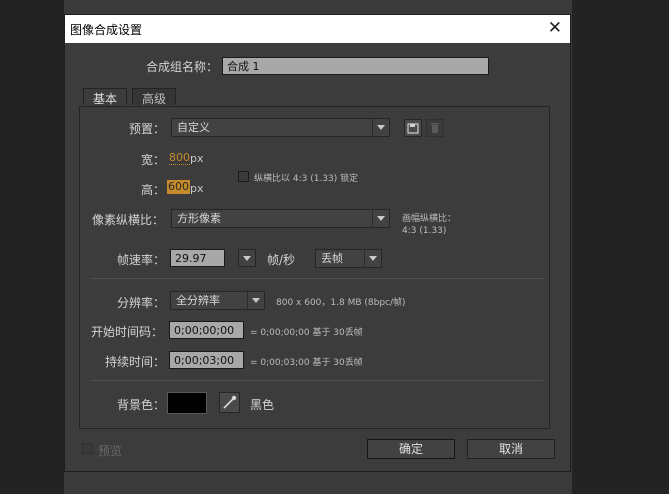  Describe the element at coordinates (197, 158) in the screenshot. I see `width-unit: px` at that location.